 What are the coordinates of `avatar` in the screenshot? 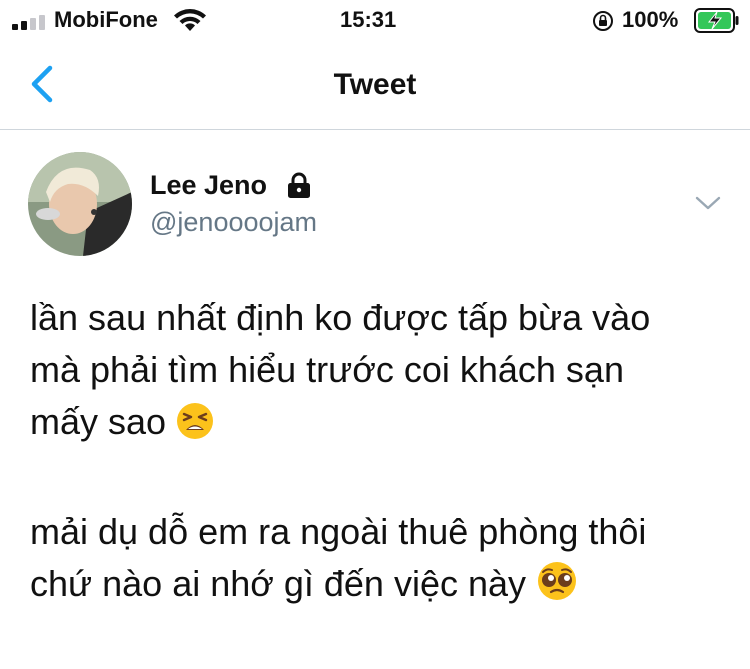 It's located at (80, 204).